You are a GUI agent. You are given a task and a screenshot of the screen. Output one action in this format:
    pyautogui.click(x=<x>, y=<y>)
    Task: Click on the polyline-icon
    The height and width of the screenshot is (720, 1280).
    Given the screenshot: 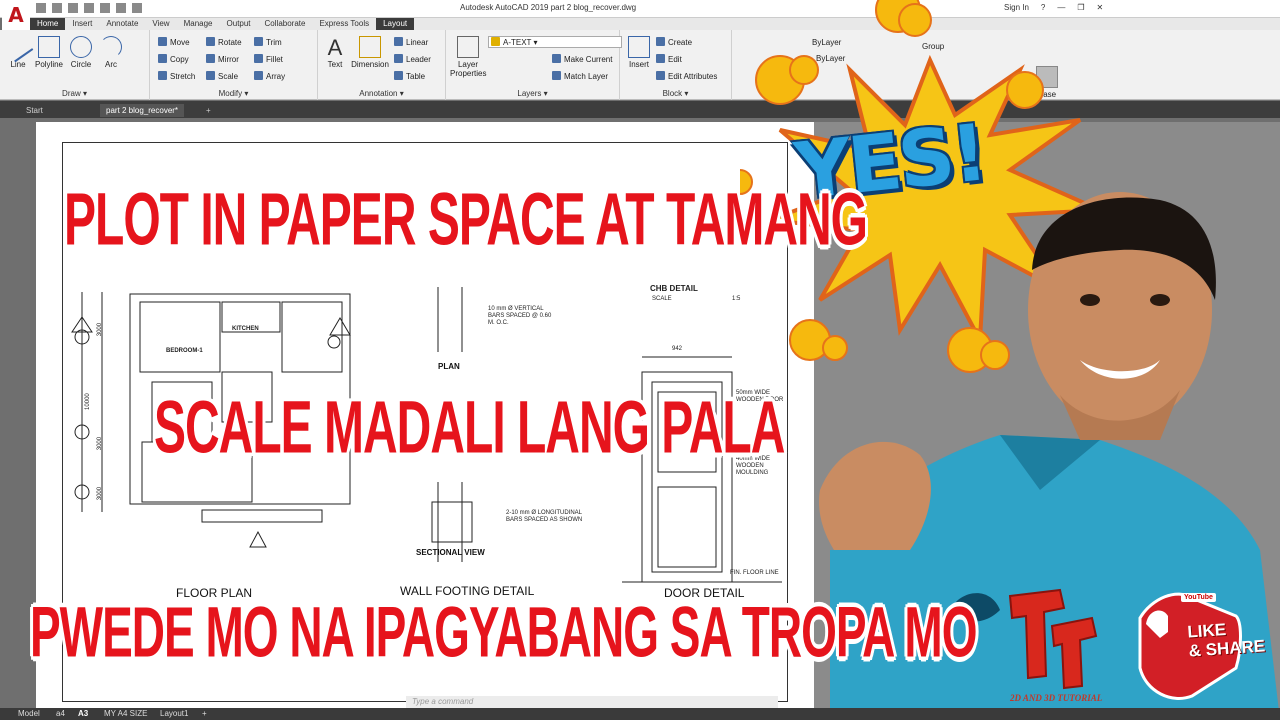 What is the action you would take?
    pyautogui.click(x=49, y=47)
    